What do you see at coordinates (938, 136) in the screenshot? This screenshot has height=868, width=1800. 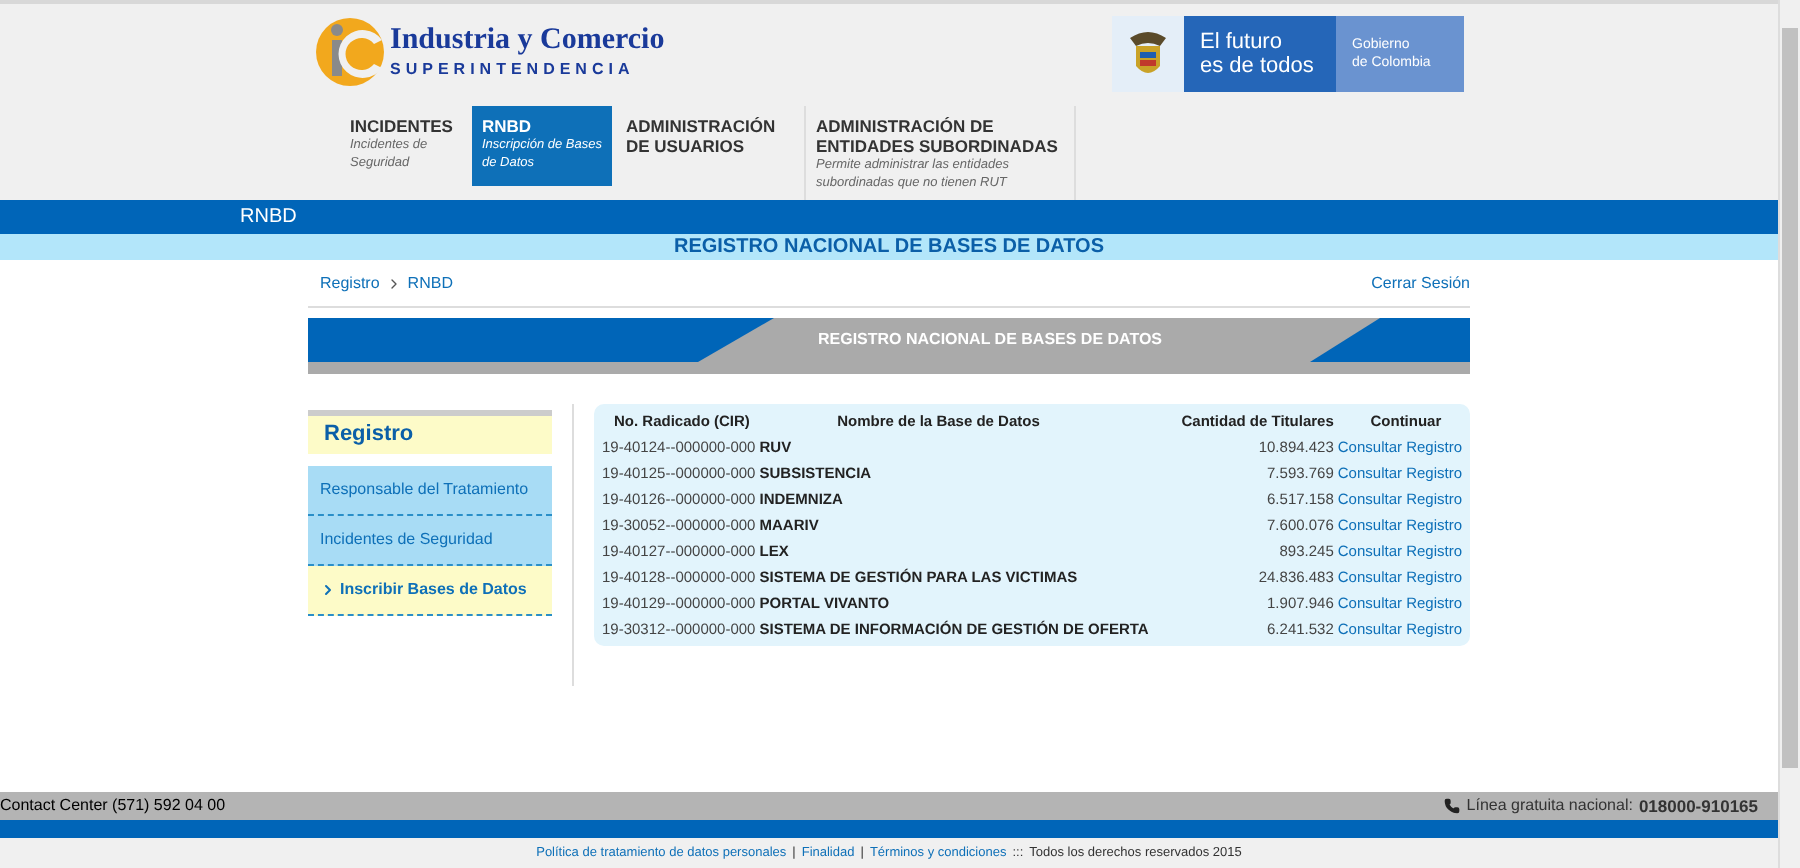 I see `nav-tab-title: ADMINISTRACIÓN DE ENTIDADES SUBORDINADAS` at bounding box center [938, 136].